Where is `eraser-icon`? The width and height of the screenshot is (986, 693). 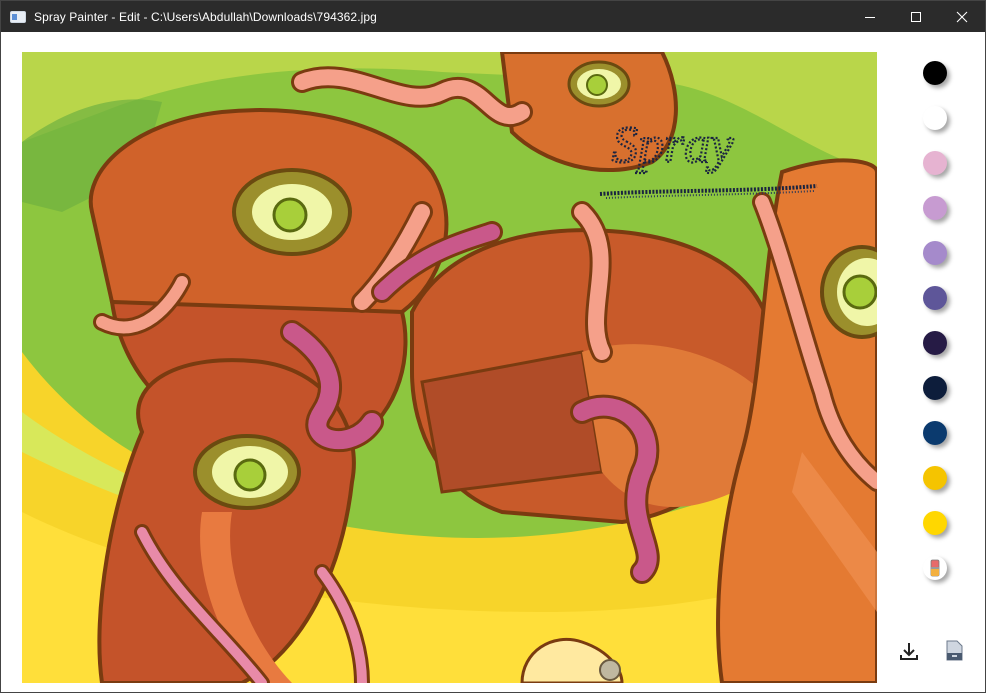
eraser-icon is located at coordinates (935, 568).